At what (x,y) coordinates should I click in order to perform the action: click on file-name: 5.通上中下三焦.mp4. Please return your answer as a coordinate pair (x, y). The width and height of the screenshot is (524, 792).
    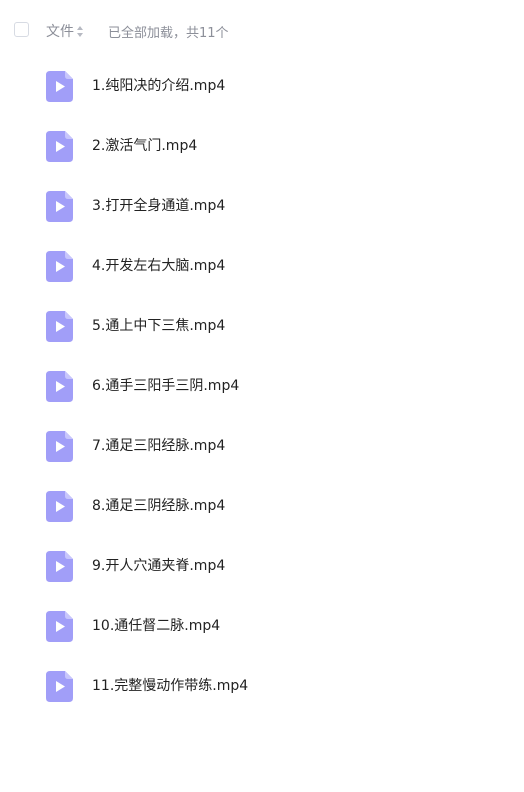
    Looking at the image, I should click on (158, 326).